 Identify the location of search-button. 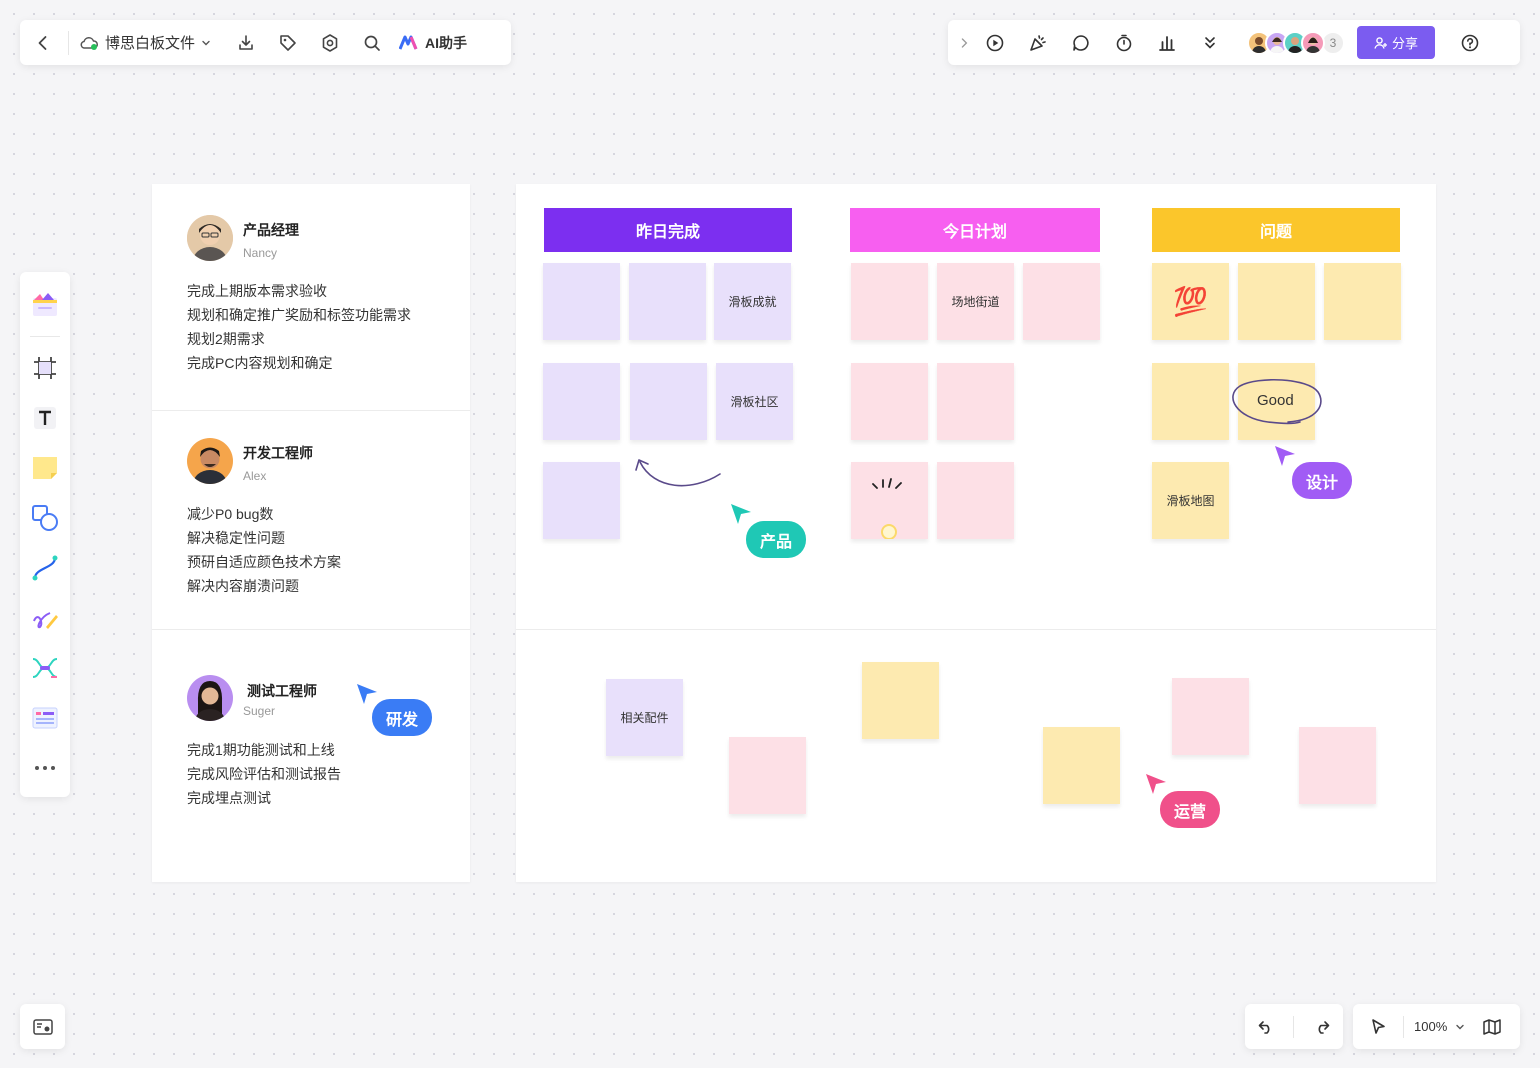
(372, 43).